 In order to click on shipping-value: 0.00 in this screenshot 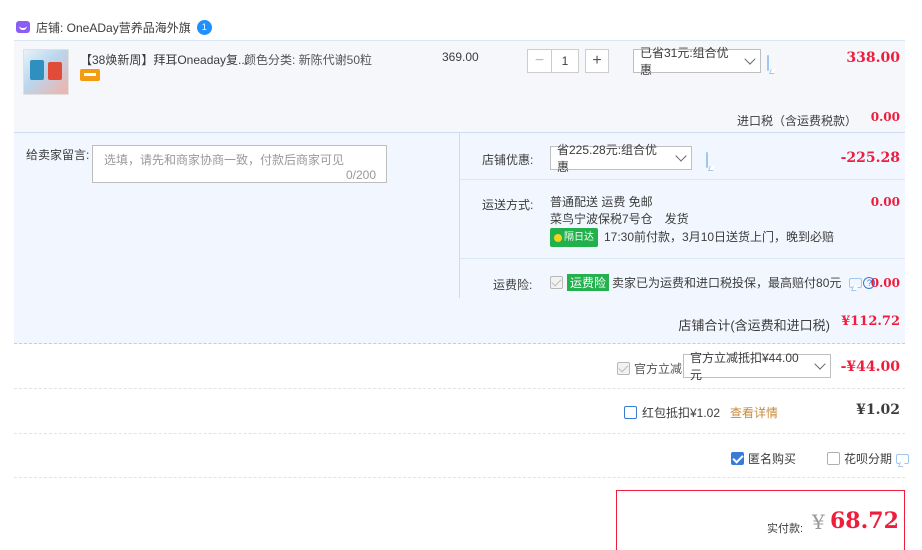, I will do `click(885, 202)`.